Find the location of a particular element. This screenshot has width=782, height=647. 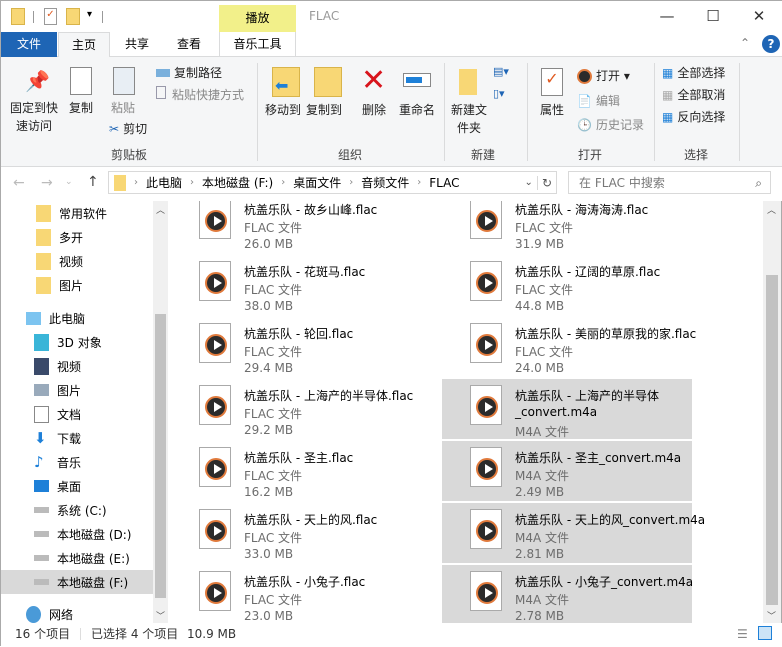

recent-locations-button: ⌄ is located at coordinates (69, 182).